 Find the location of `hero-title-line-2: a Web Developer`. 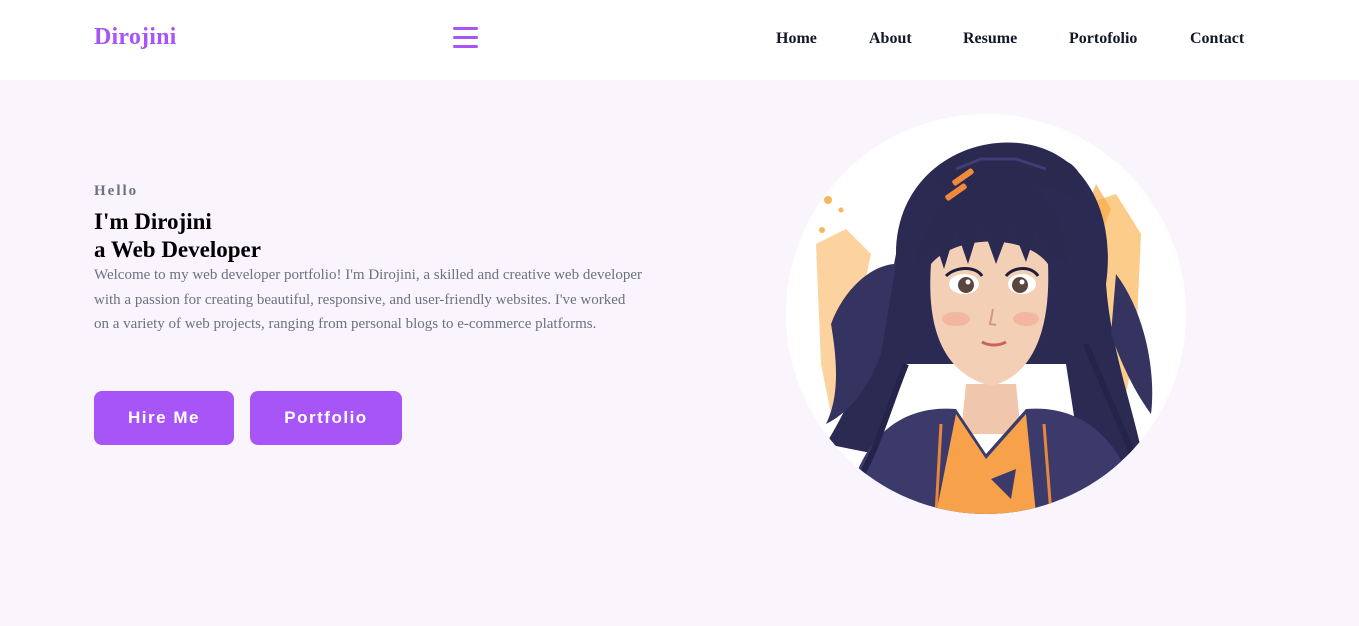

hero-title-line-2: a Web Developer is located at coordinates (177, 249).